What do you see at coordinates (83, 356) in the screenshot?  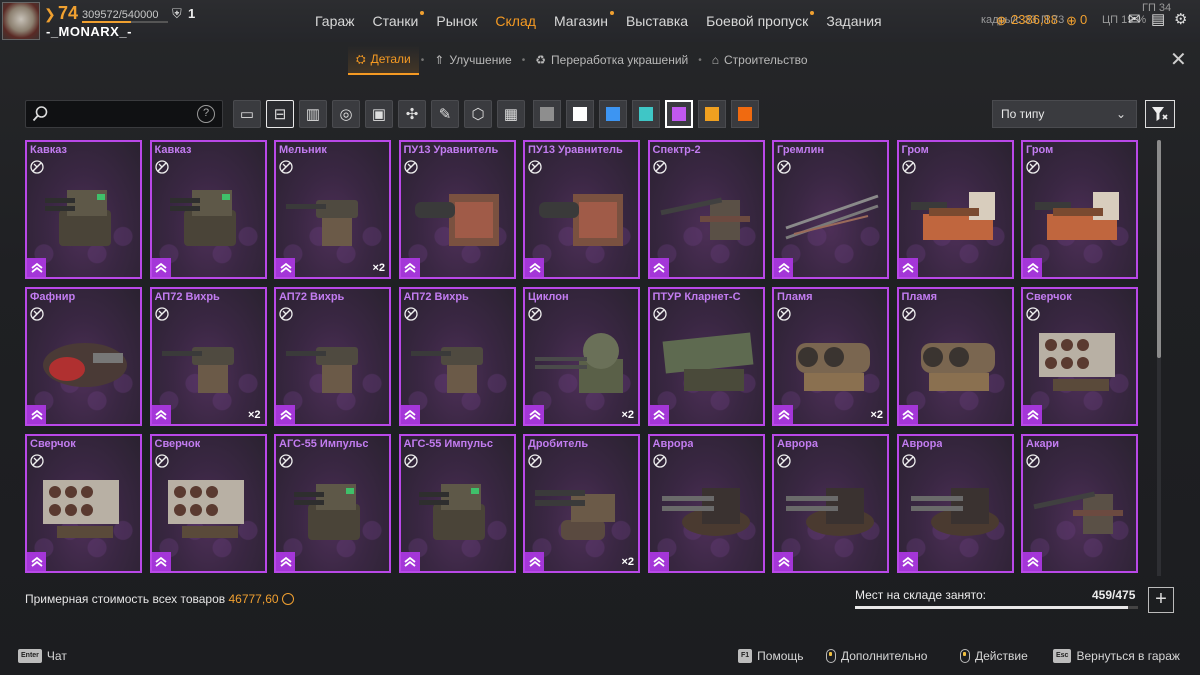 I see `item-card: Фафнир` at bounding box center [83, 356].